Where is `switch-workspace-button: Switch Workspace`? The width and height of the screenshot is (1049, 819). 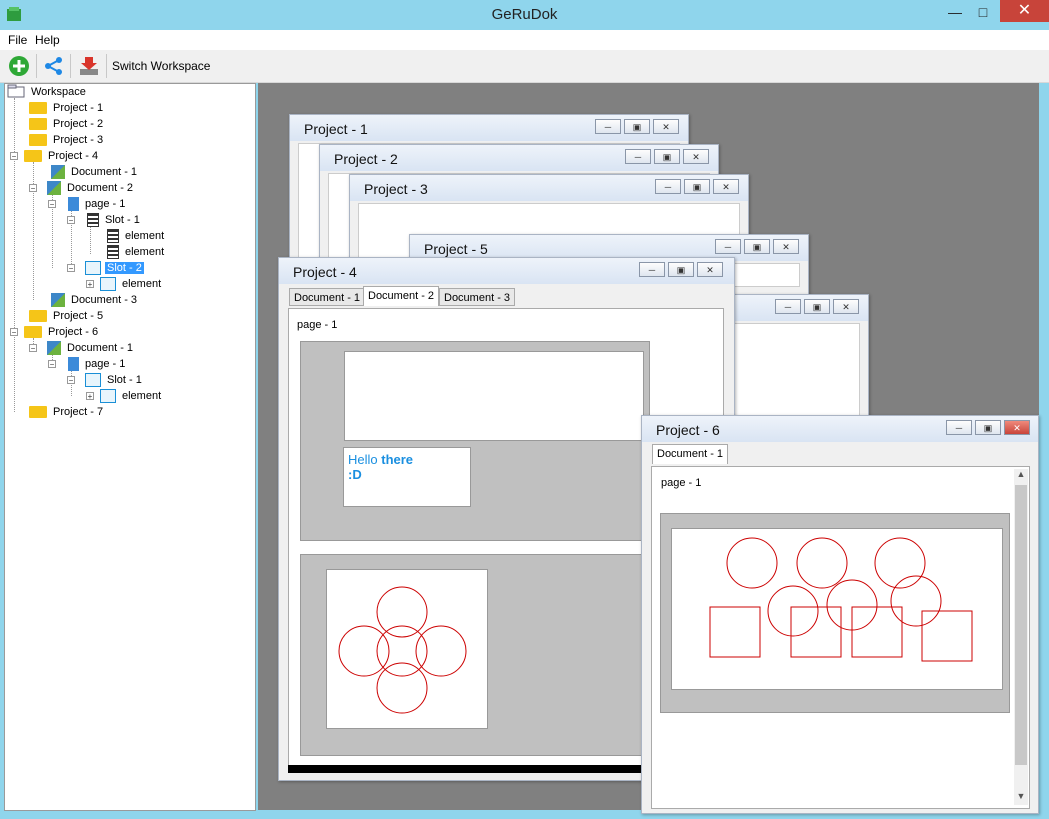 switch-workspace-button: Switch Workspace is located at coordinates (161, 66).